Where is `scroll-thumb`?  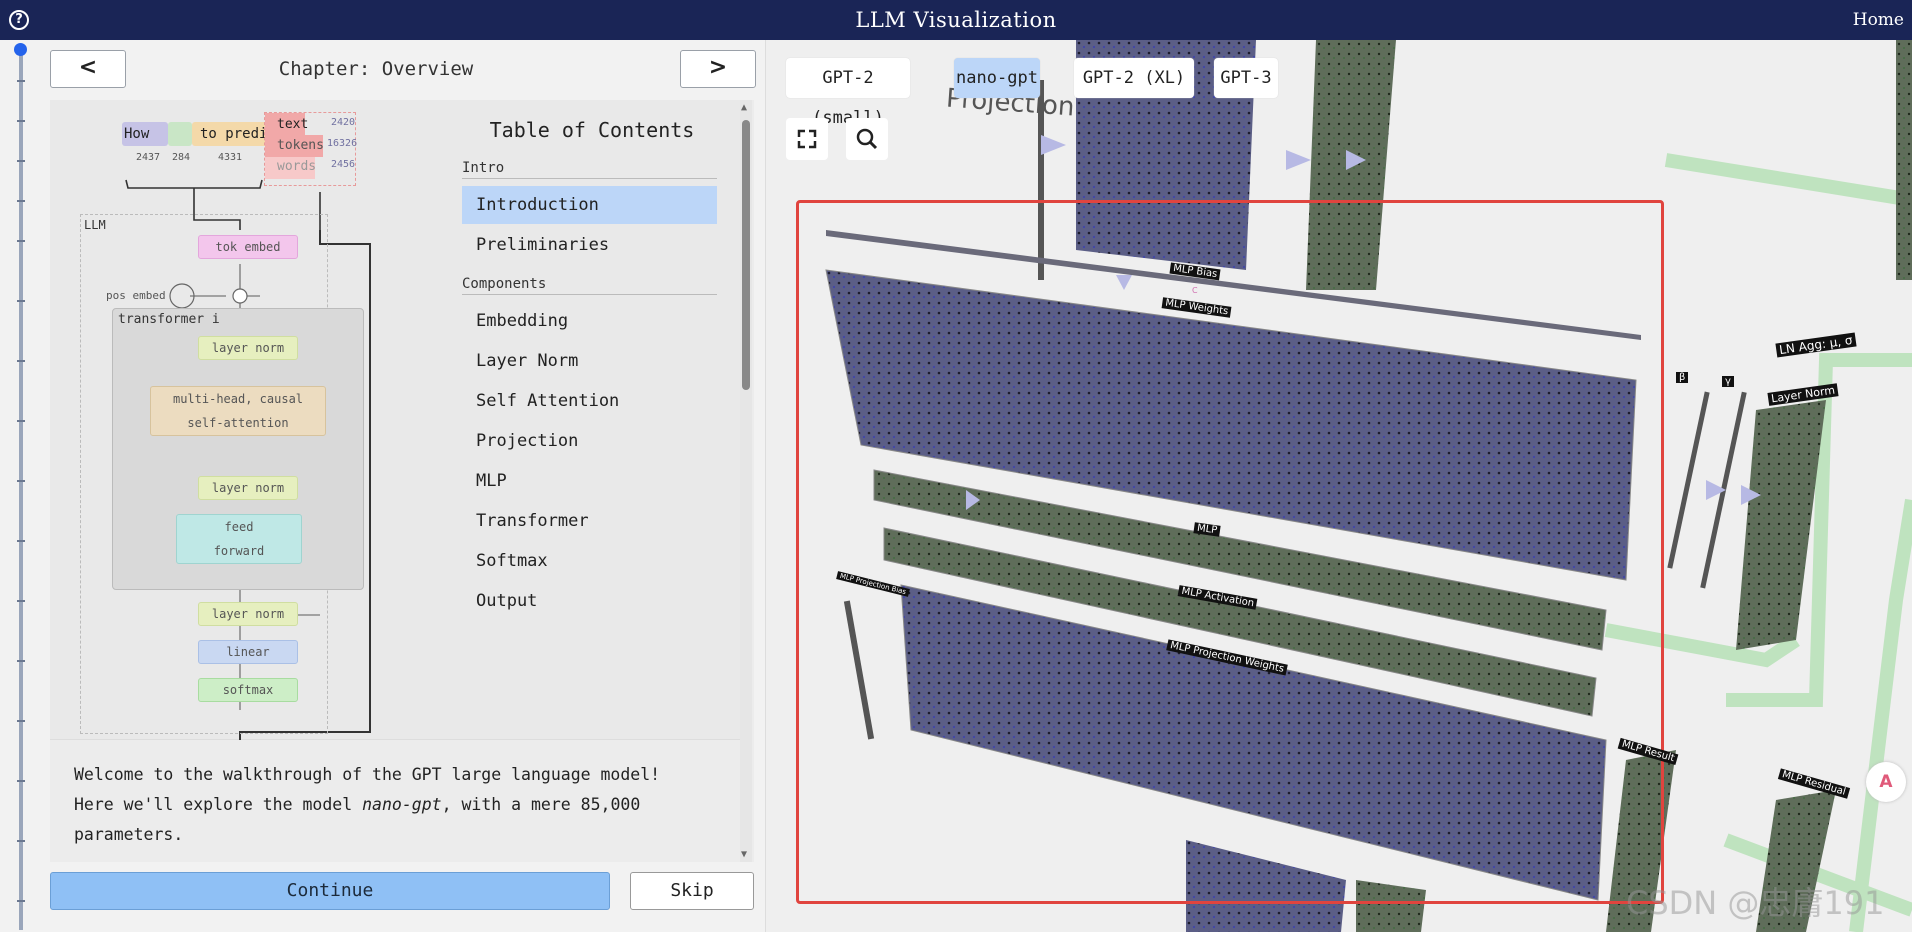 scroll-thumb is located at coordinates (746, 255).